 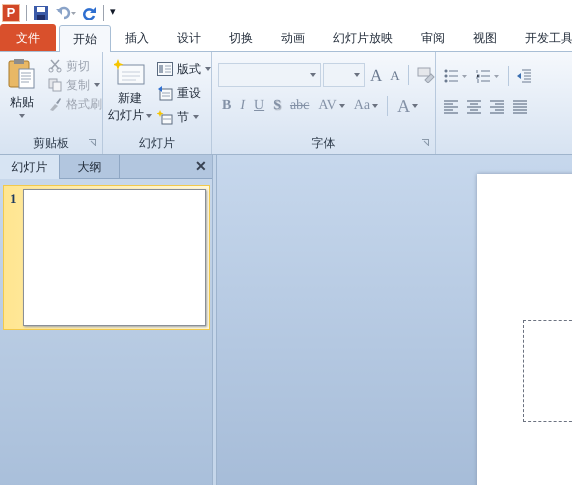 I want to click on align-right-icon, so click(x=497, y=107).